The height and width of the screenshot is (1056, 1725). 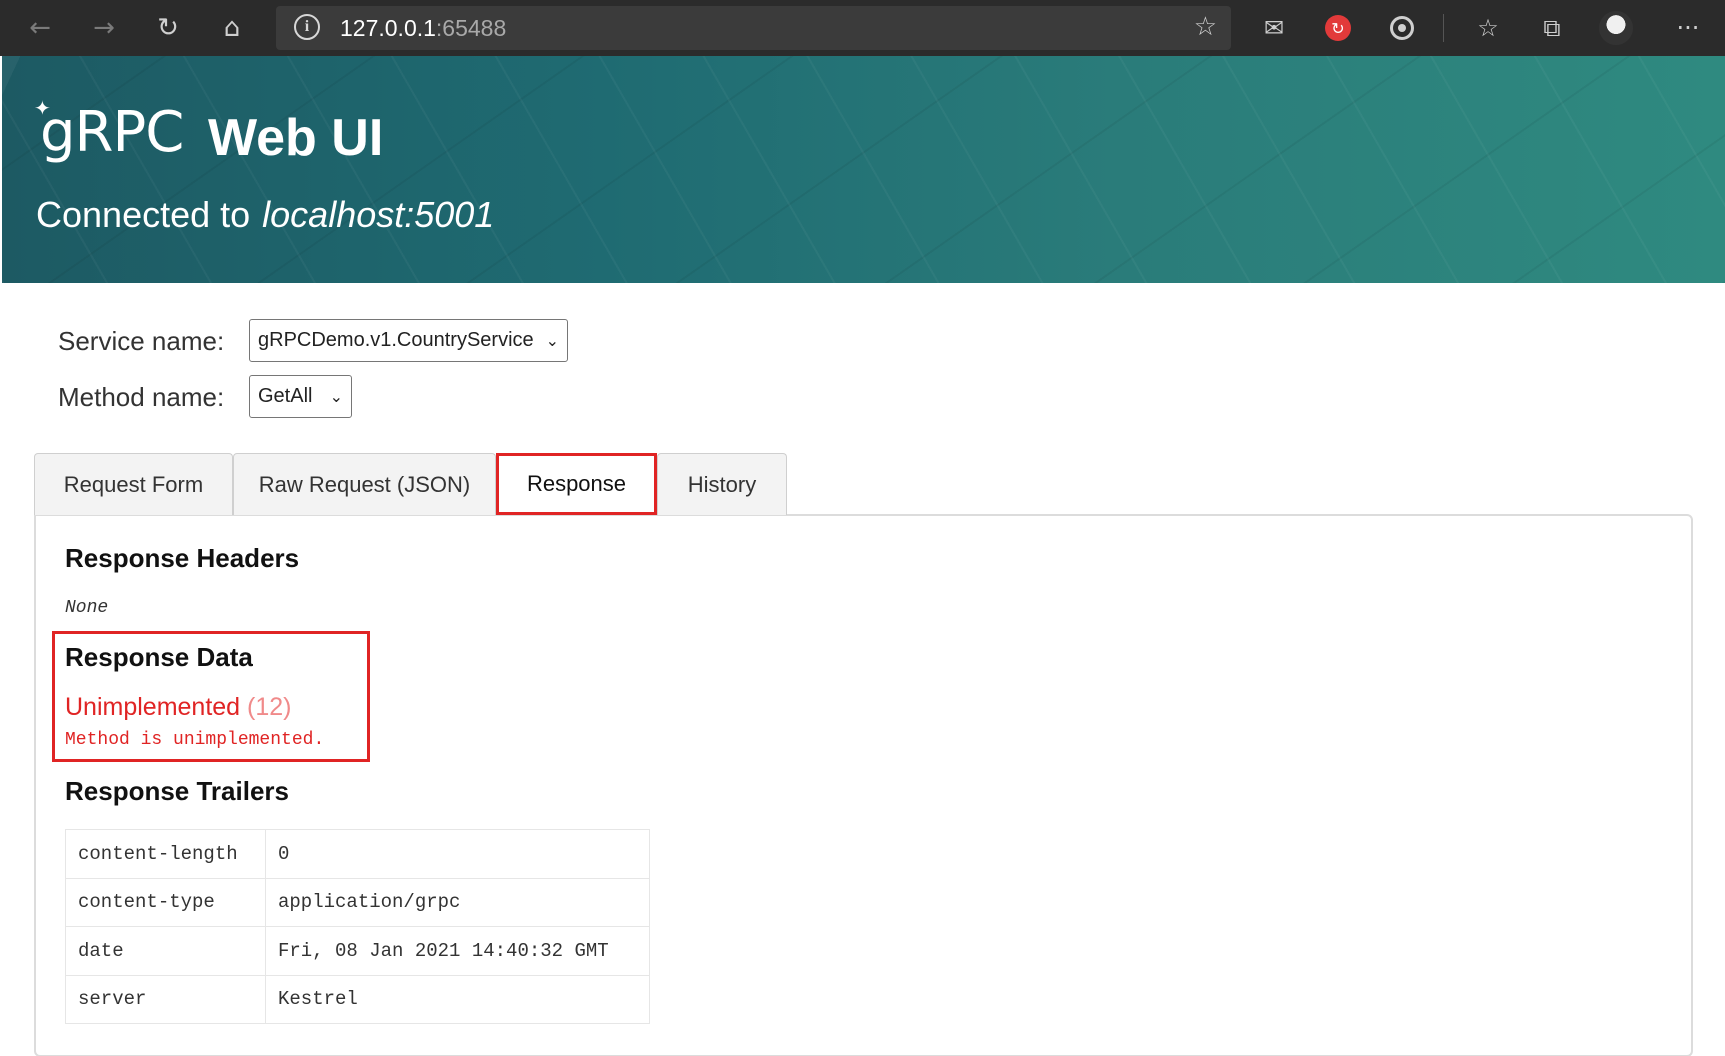 I want to click on favorite-star-icon: ☆, so click(x=1205, y=27).